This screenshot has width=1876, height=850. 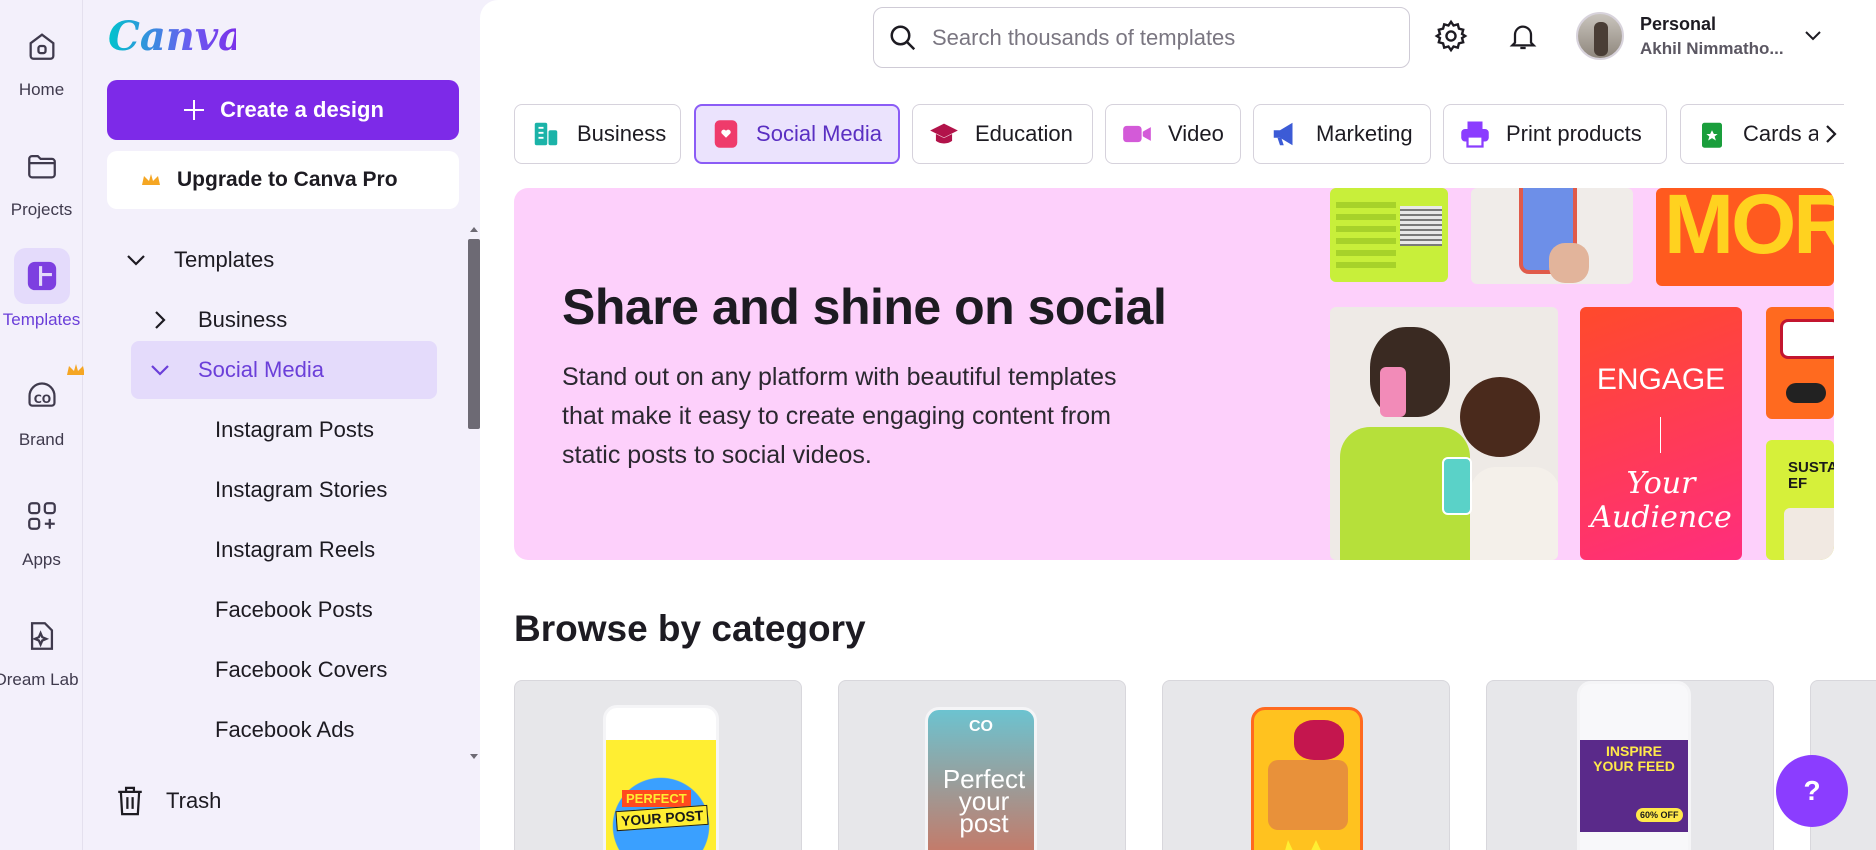 I want to click on business-icon, so click(x=546, y=134).